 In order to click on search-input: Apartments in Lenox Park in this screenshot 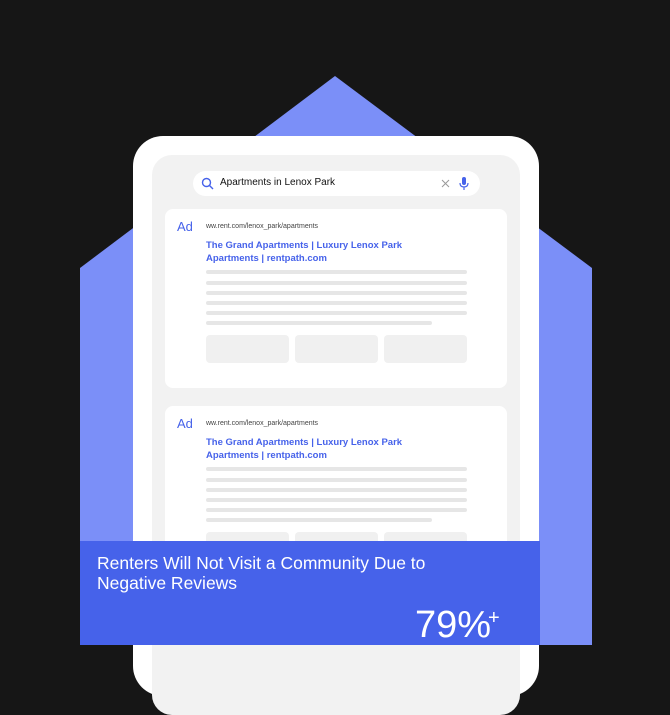, I will do `click(277, 182)`.